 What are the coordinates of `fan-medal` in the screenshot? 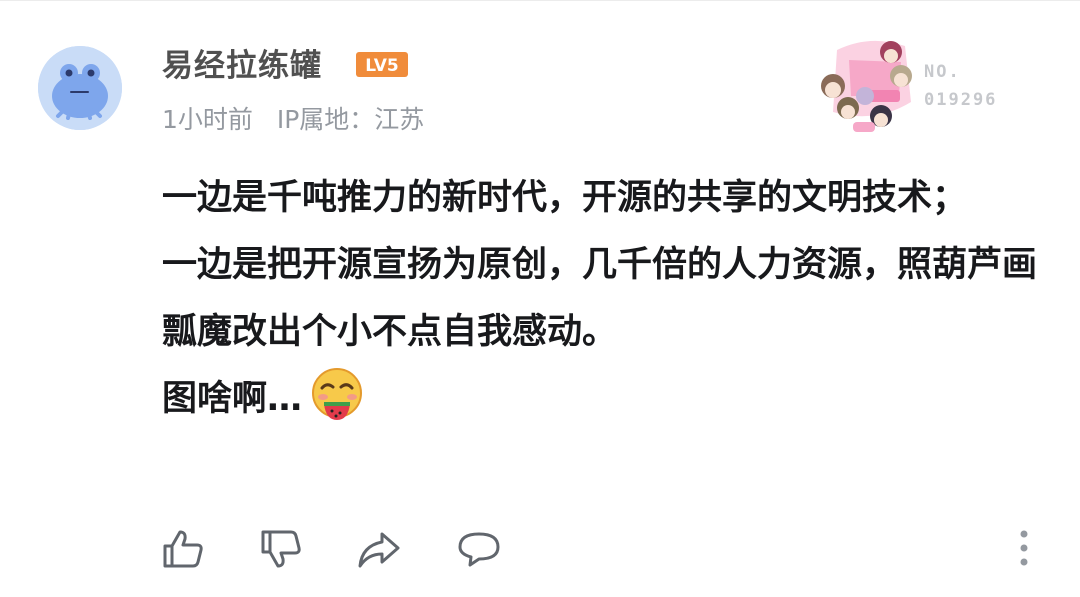 It's located at (870, 82).